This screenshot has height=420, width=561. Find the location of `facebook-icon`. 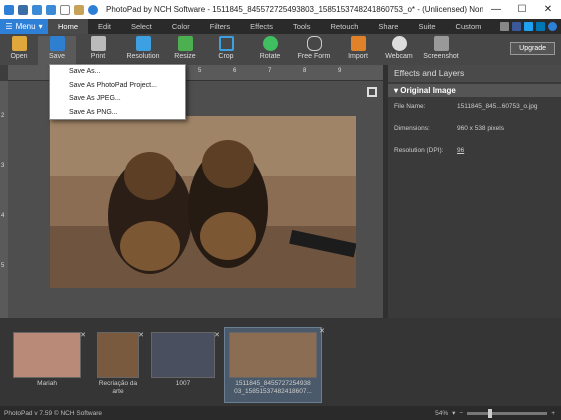

facebook-icon is located at coordinates (516, 26).